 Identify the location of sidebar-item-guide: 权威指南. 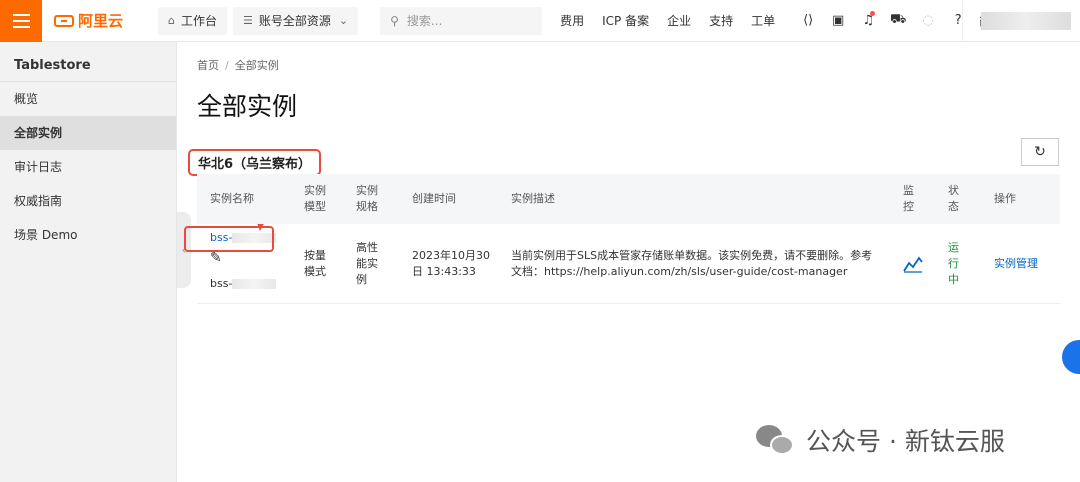
(88, 201).